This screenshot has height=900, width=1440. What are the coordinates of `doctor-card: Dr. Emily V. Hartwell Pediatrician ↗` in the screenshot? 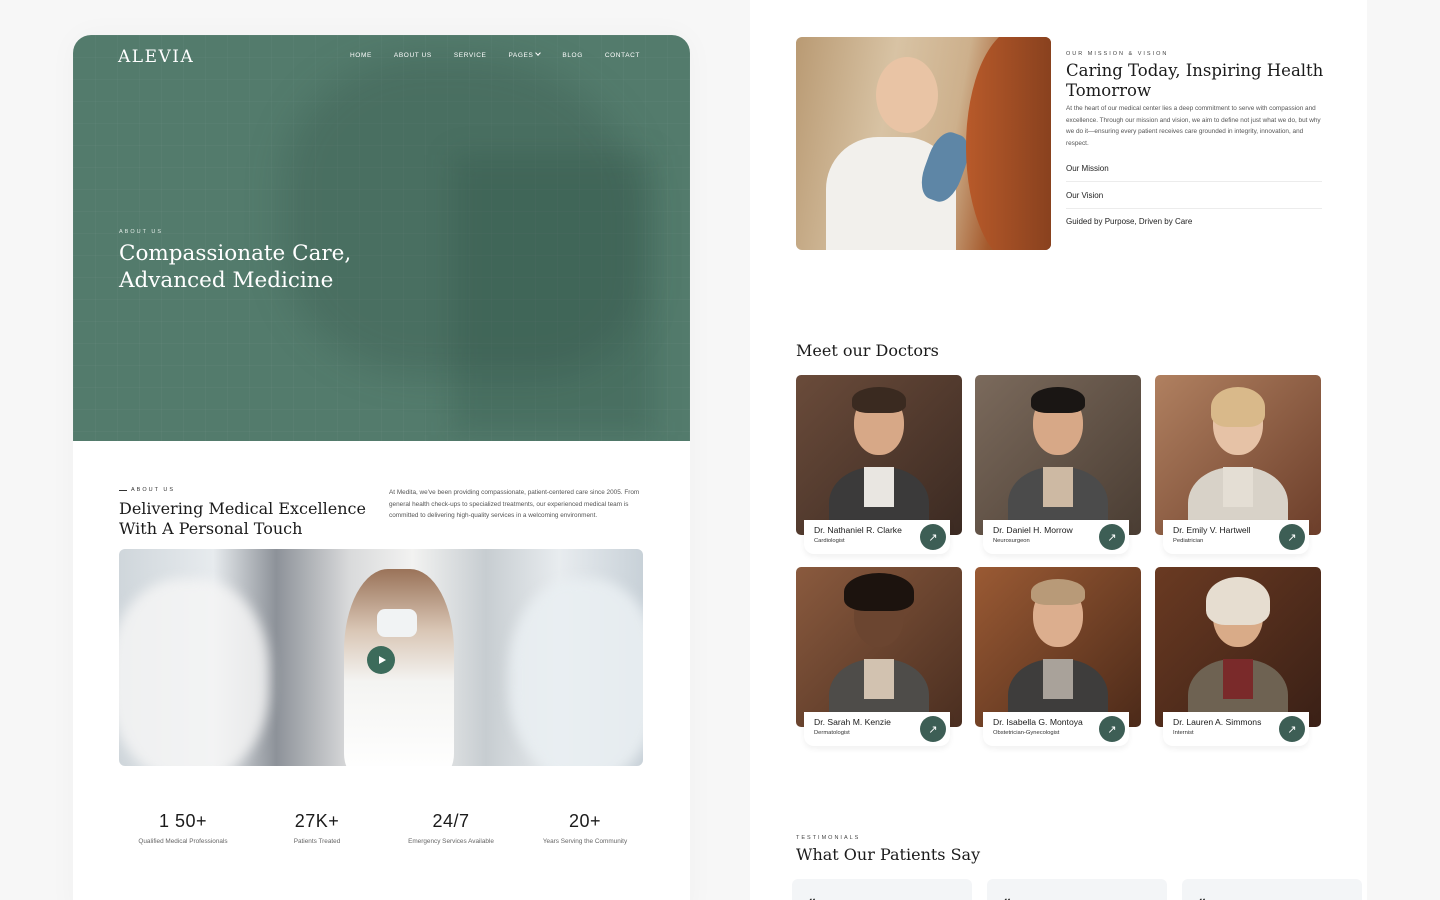 It's located at (1238, 465).